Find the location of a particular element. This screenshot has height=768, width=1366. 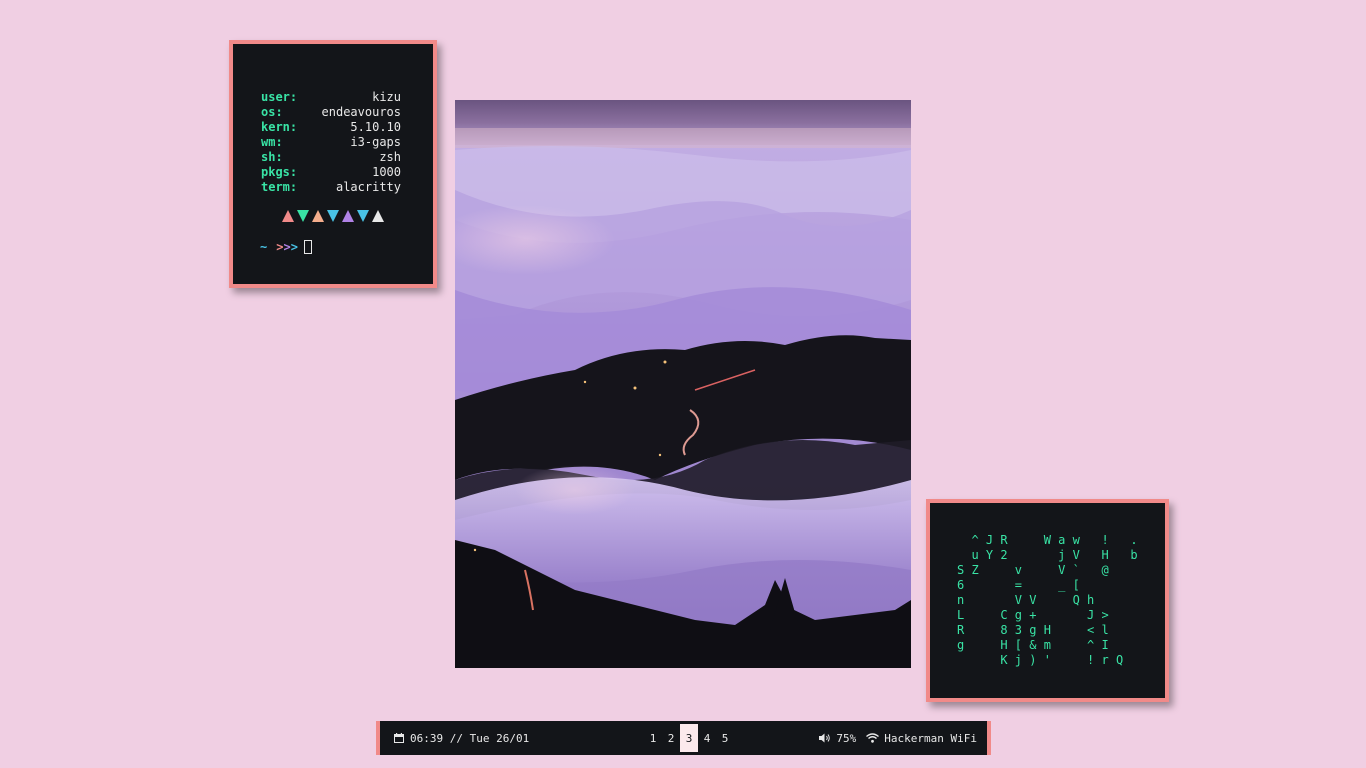

calendar-icon is located at coordinates (399, 738).